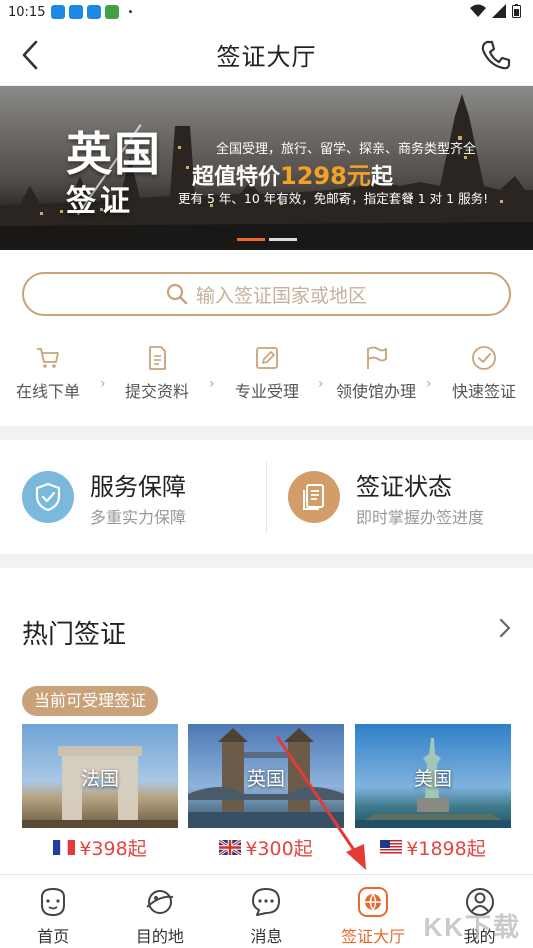 The width and height of the screenshot is (533, 948). I want to click on hot-visa-title: 热门签证, so click(74, 635).